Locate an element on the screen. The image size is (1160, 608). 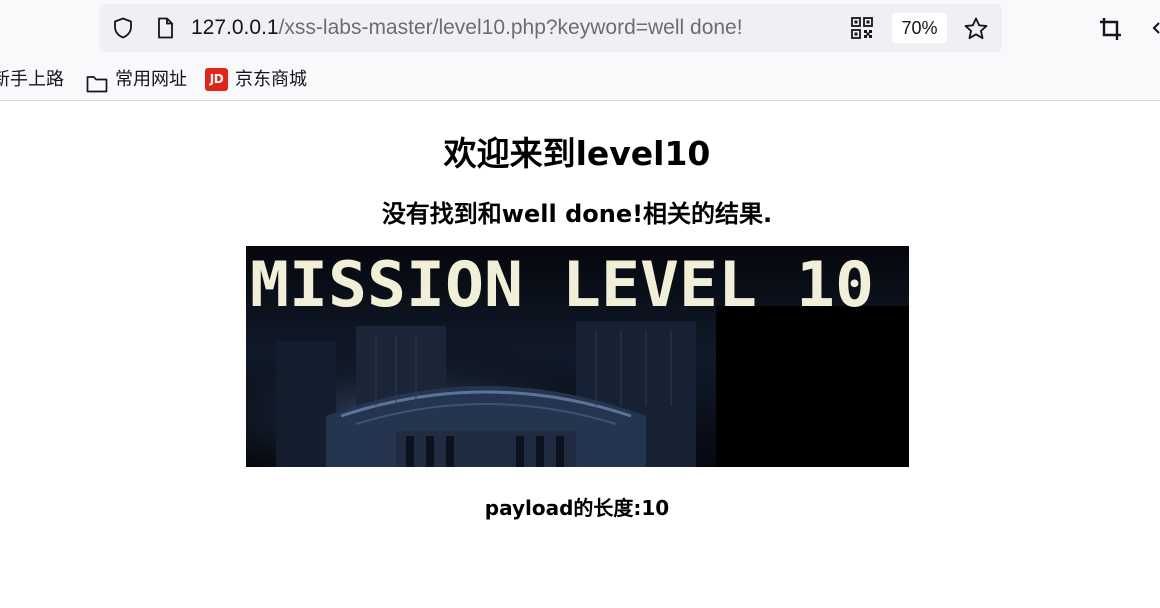
bookmark-label: 新手上路 is located at coordinates (32, 79).